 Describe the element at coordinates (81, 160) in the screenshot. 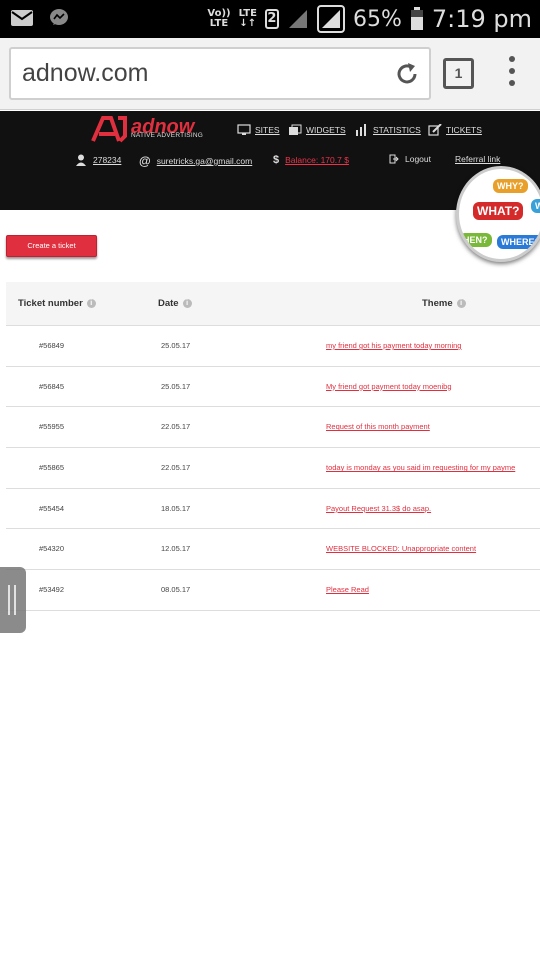

I see `user-icon` at that location.